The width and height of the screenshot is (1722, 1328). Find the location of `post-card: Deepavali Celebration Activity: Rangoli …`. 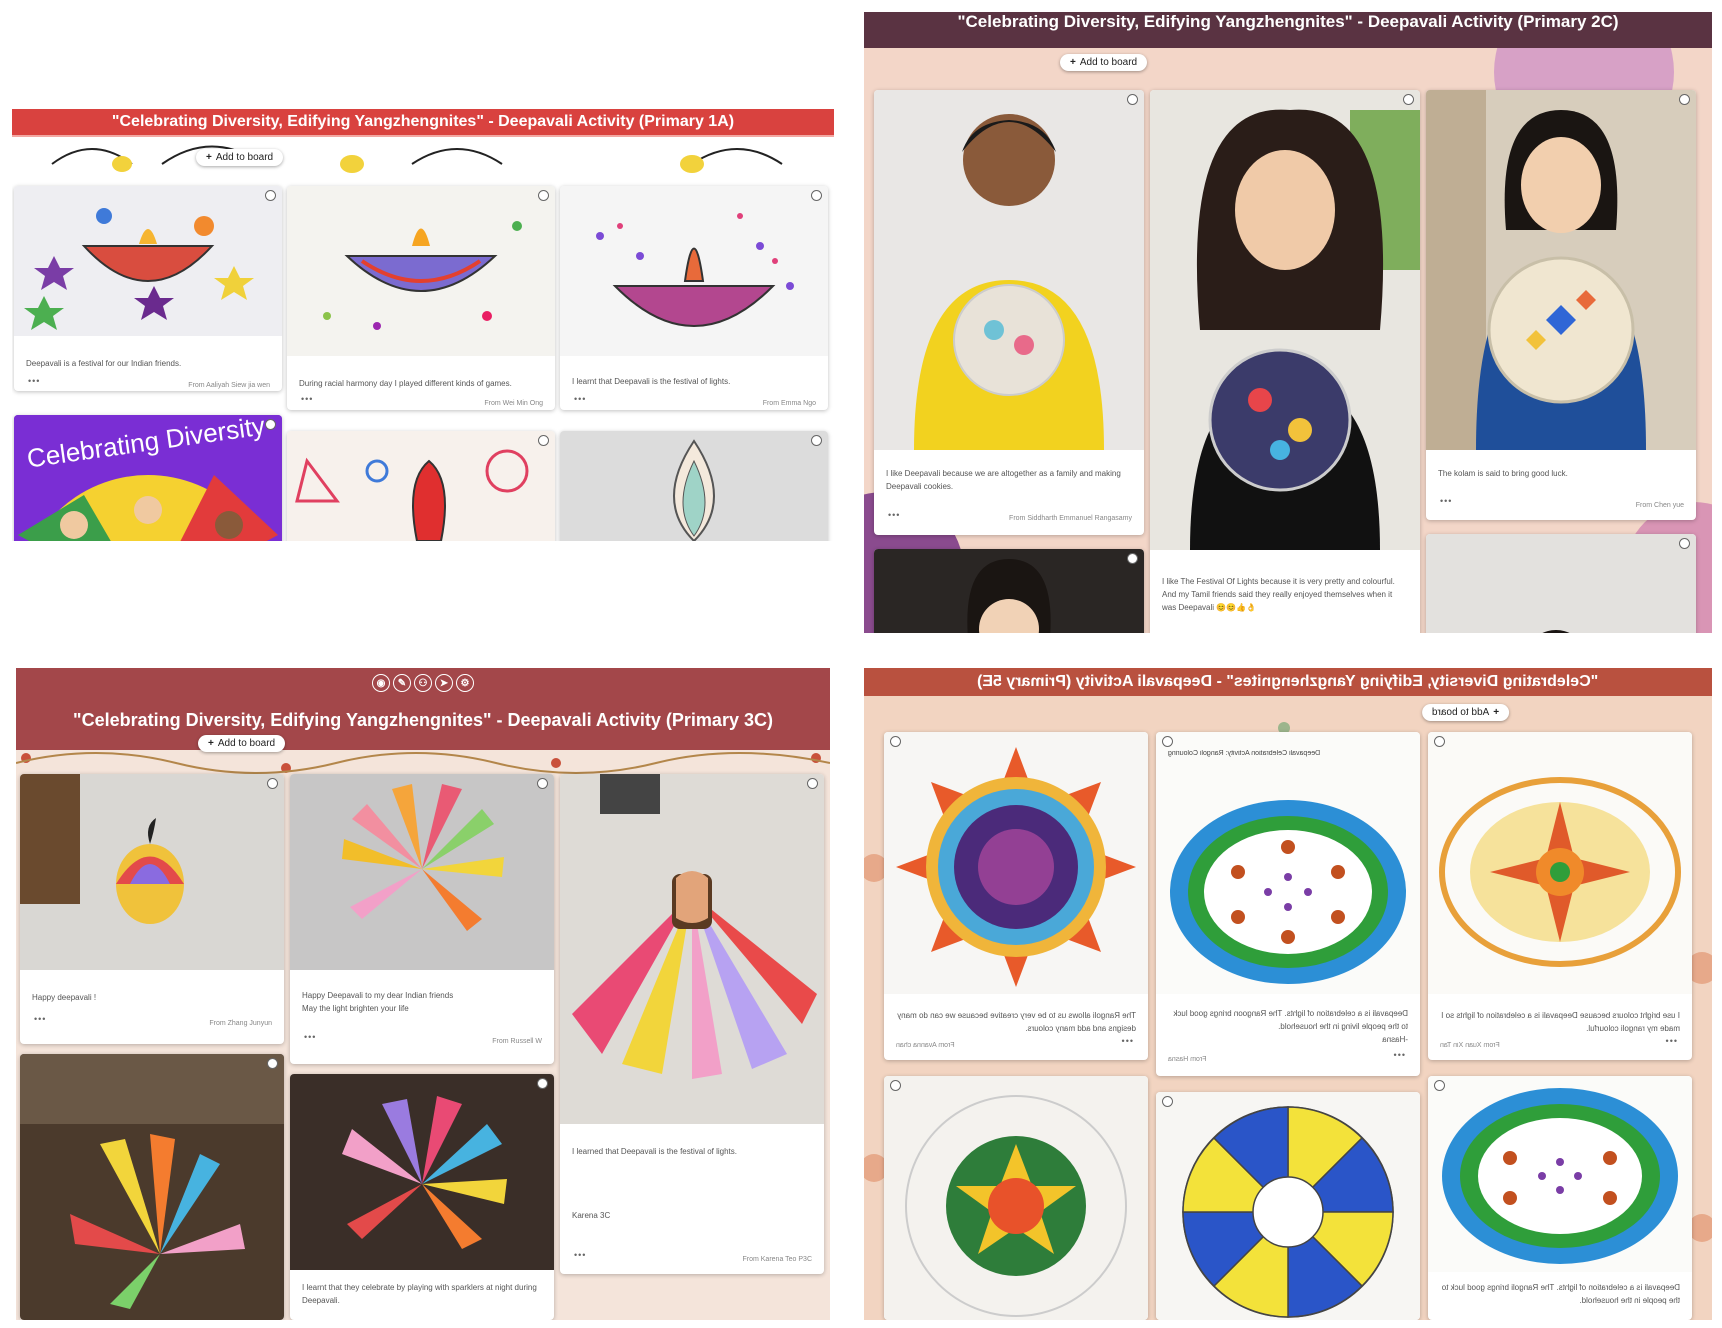

post-card: Deepavali Celebration Activity: Rangoli … is located at coordinates (1288, 904).